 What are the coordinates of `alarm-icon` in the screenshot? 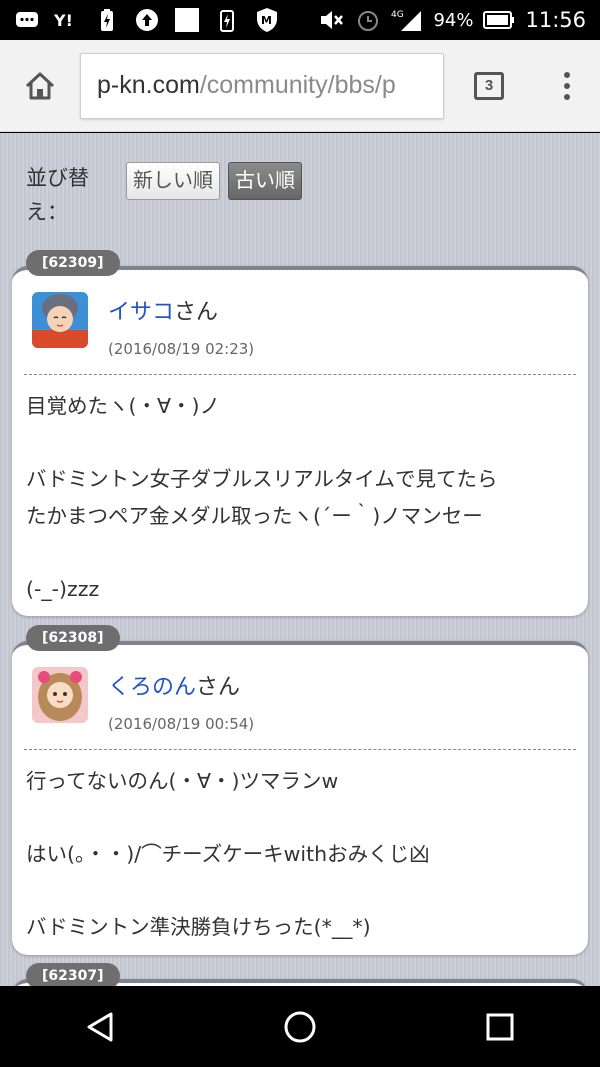 It's located at (368, 20).